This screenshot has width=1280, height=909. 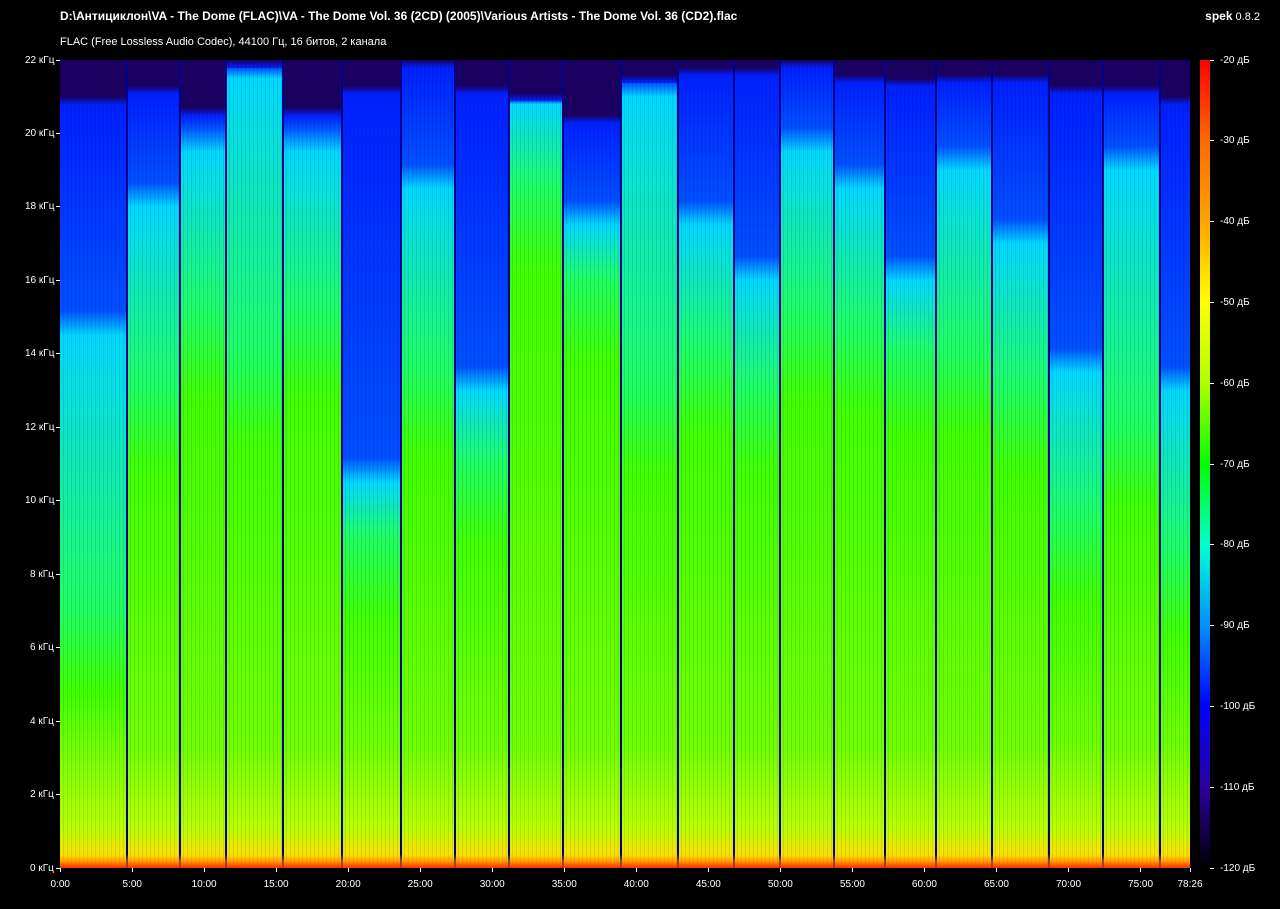 What do you see at coordinates (42, 868) in the screenshot?
I see `y-axis-tick-label: 0 кГц` at bounding box center [42, 868].